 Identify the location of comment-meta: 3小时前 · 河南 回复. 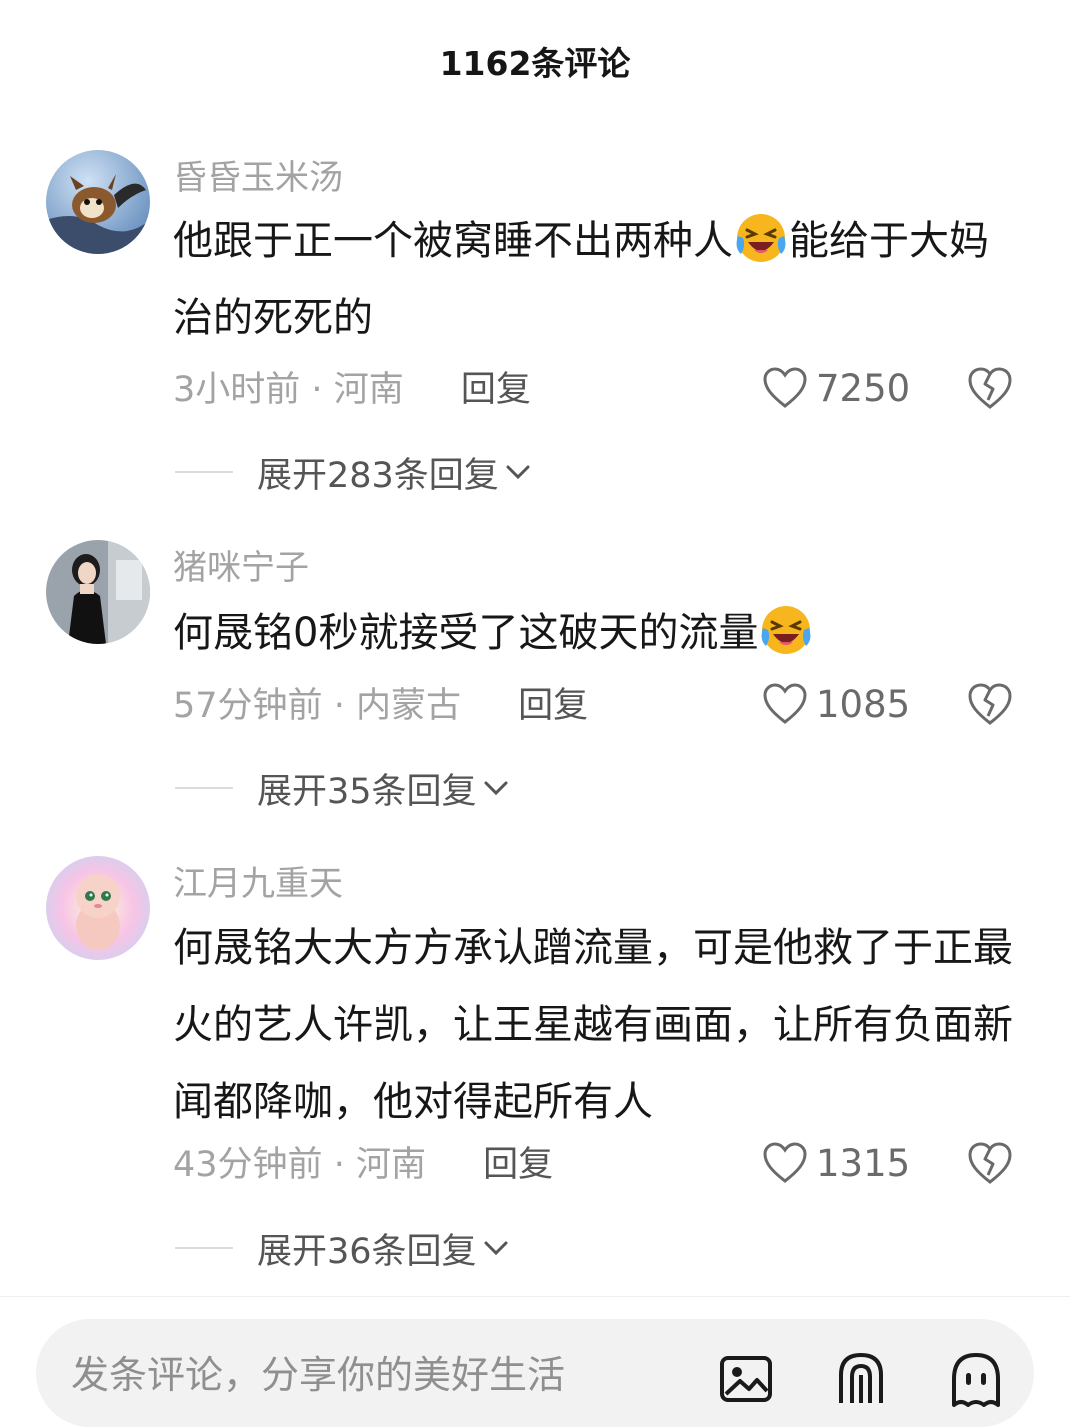
(352, 390).